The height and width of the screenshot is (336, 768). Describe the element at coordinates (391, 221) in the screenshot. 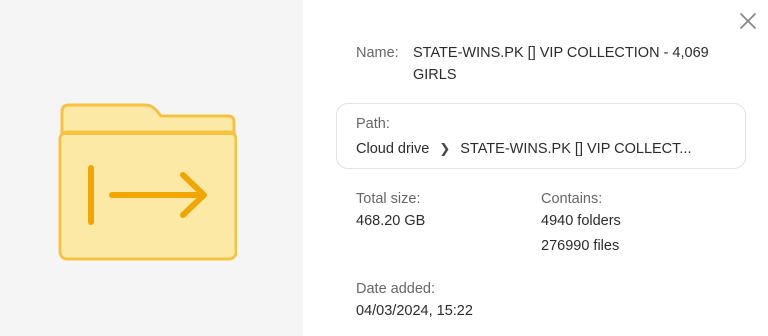

I see `total-size-value: 468.20 GB` at that location.